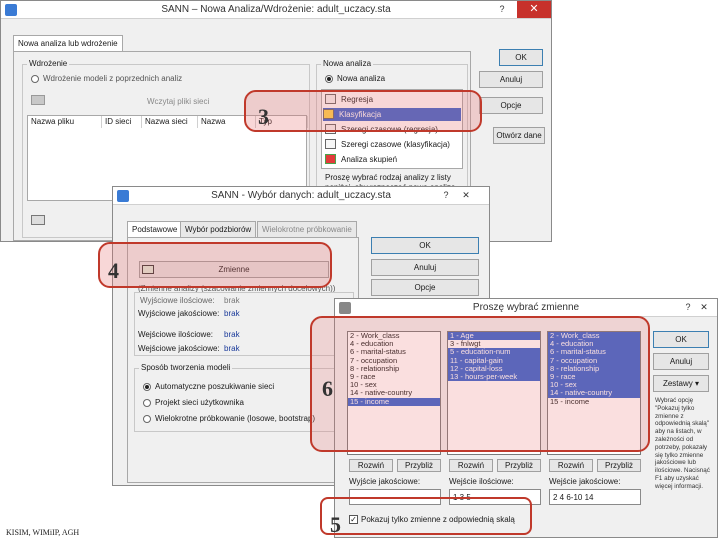 Image resolution: width=720 pixels, height=540 pixels. What do you see at coordinates (682, 471) in the screenshot?
I see `help-line: ilościowe. Nacisnąć` at bounding box center [682, 471].